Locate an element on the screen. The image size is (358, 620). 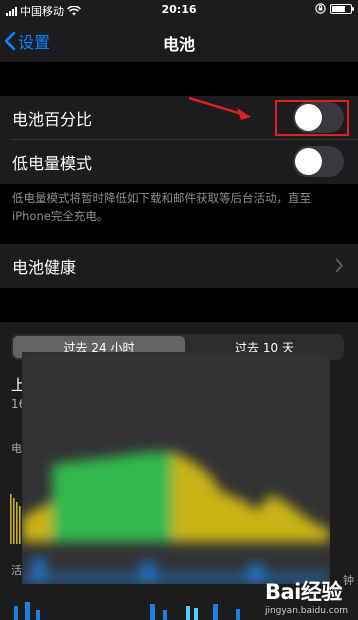
low-power-footnote: 低电量模式将暂时降低如下载和邮件获取等后台活动，直至iPhone完全充电。 is located at coordinates (161, 207).